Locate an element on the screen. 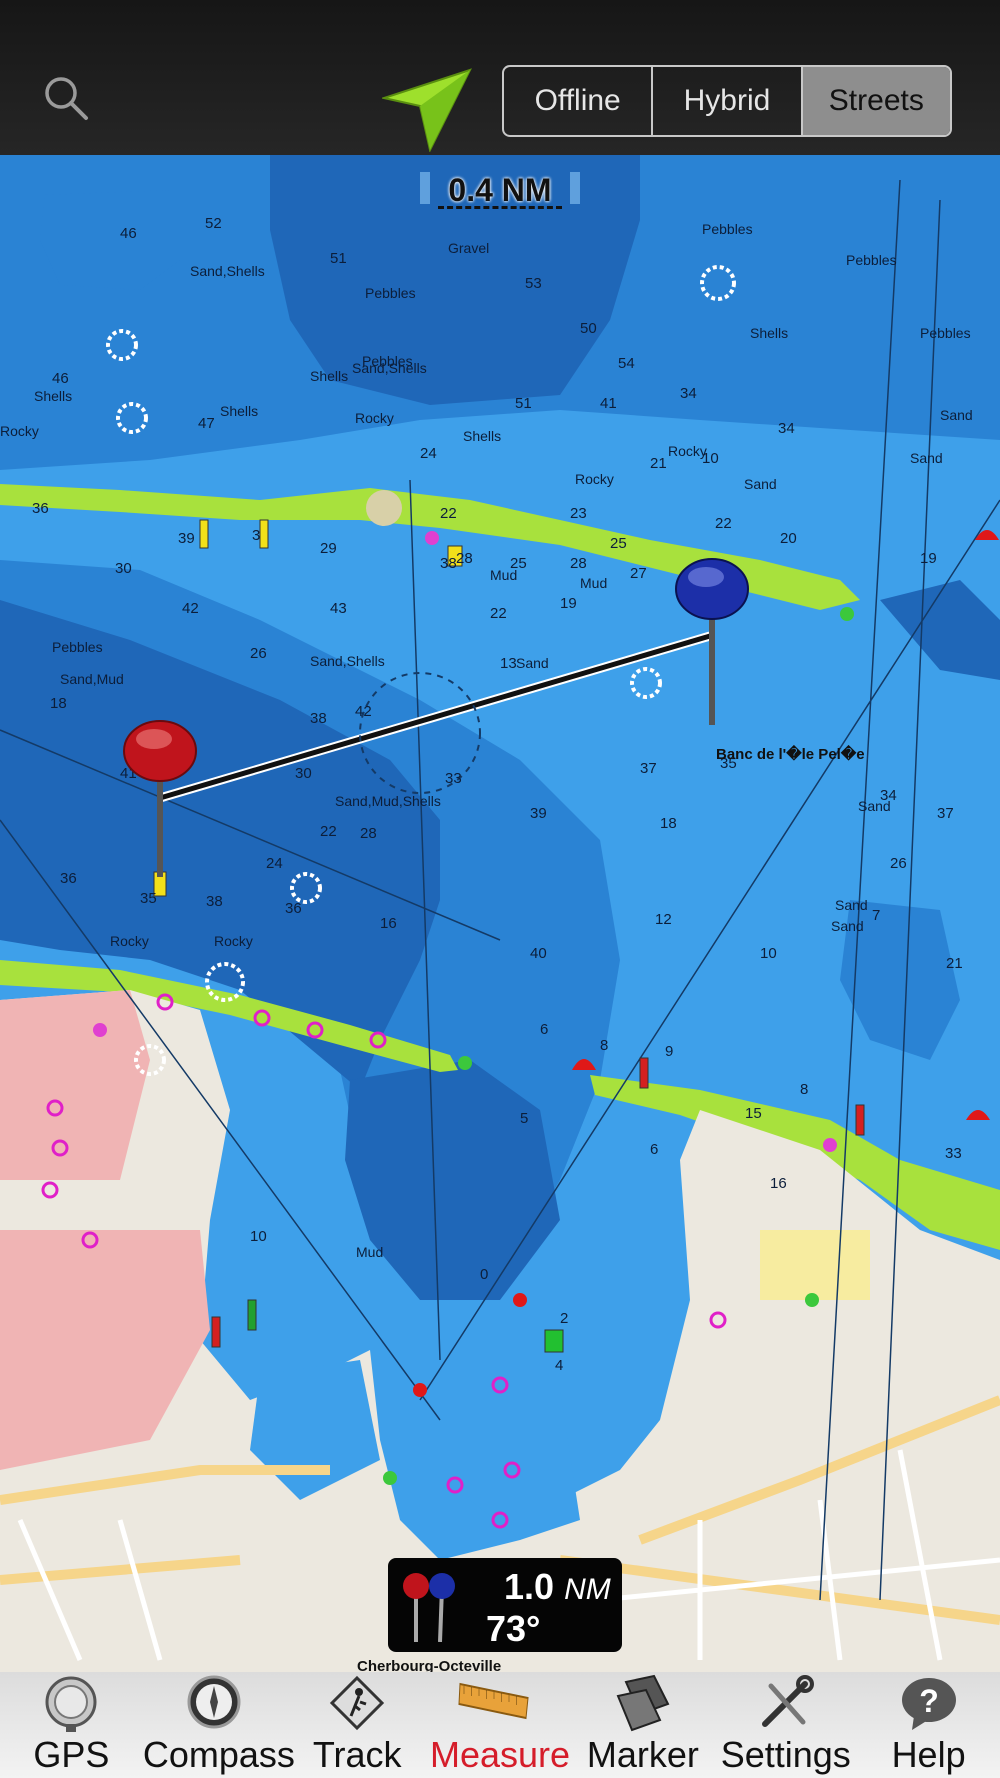 The image size is (1000, 1778). depth-sounding: 25 is located at coordinates (618, 543).